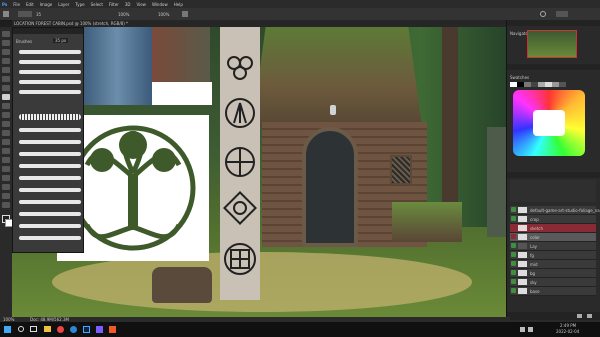 Image resolution: width=600 pixels, height=337 pixels. Describe the element at coordinates (86, 329) in the screenshot. I see `photoshop-taskbar-icon` at that location.